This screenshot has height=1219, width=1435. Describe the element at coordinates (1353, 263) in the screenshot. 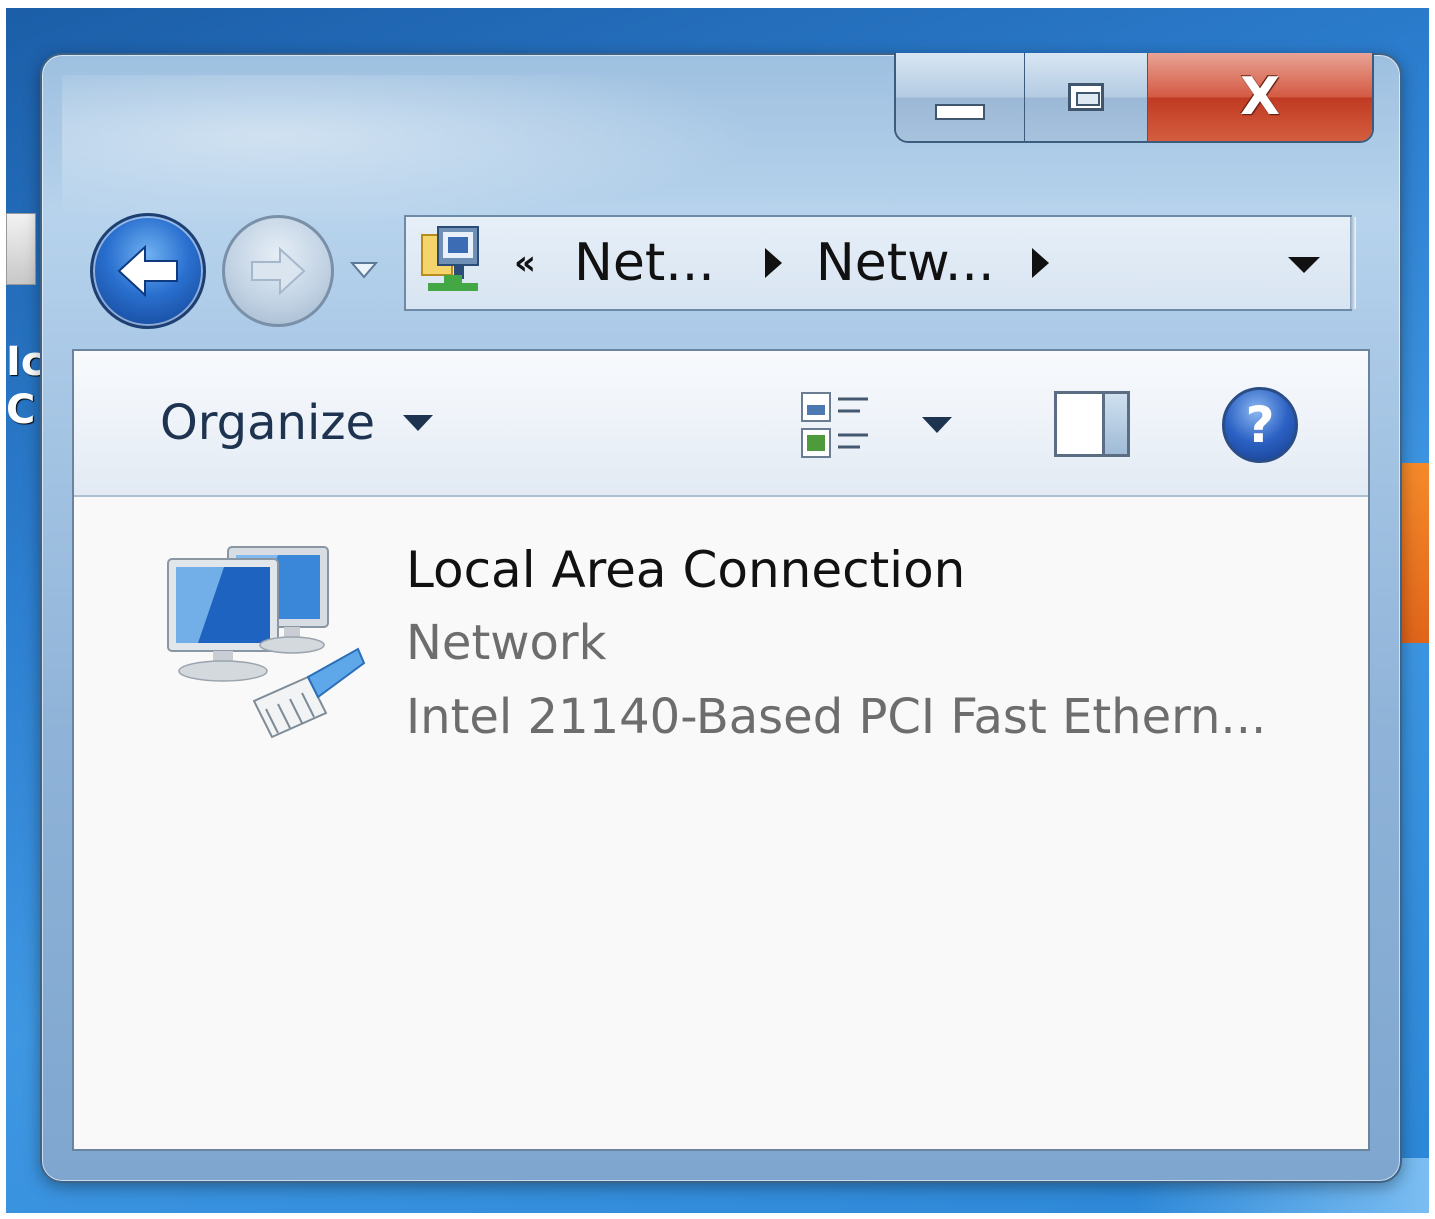

I see `address-bar-divider` at that location.